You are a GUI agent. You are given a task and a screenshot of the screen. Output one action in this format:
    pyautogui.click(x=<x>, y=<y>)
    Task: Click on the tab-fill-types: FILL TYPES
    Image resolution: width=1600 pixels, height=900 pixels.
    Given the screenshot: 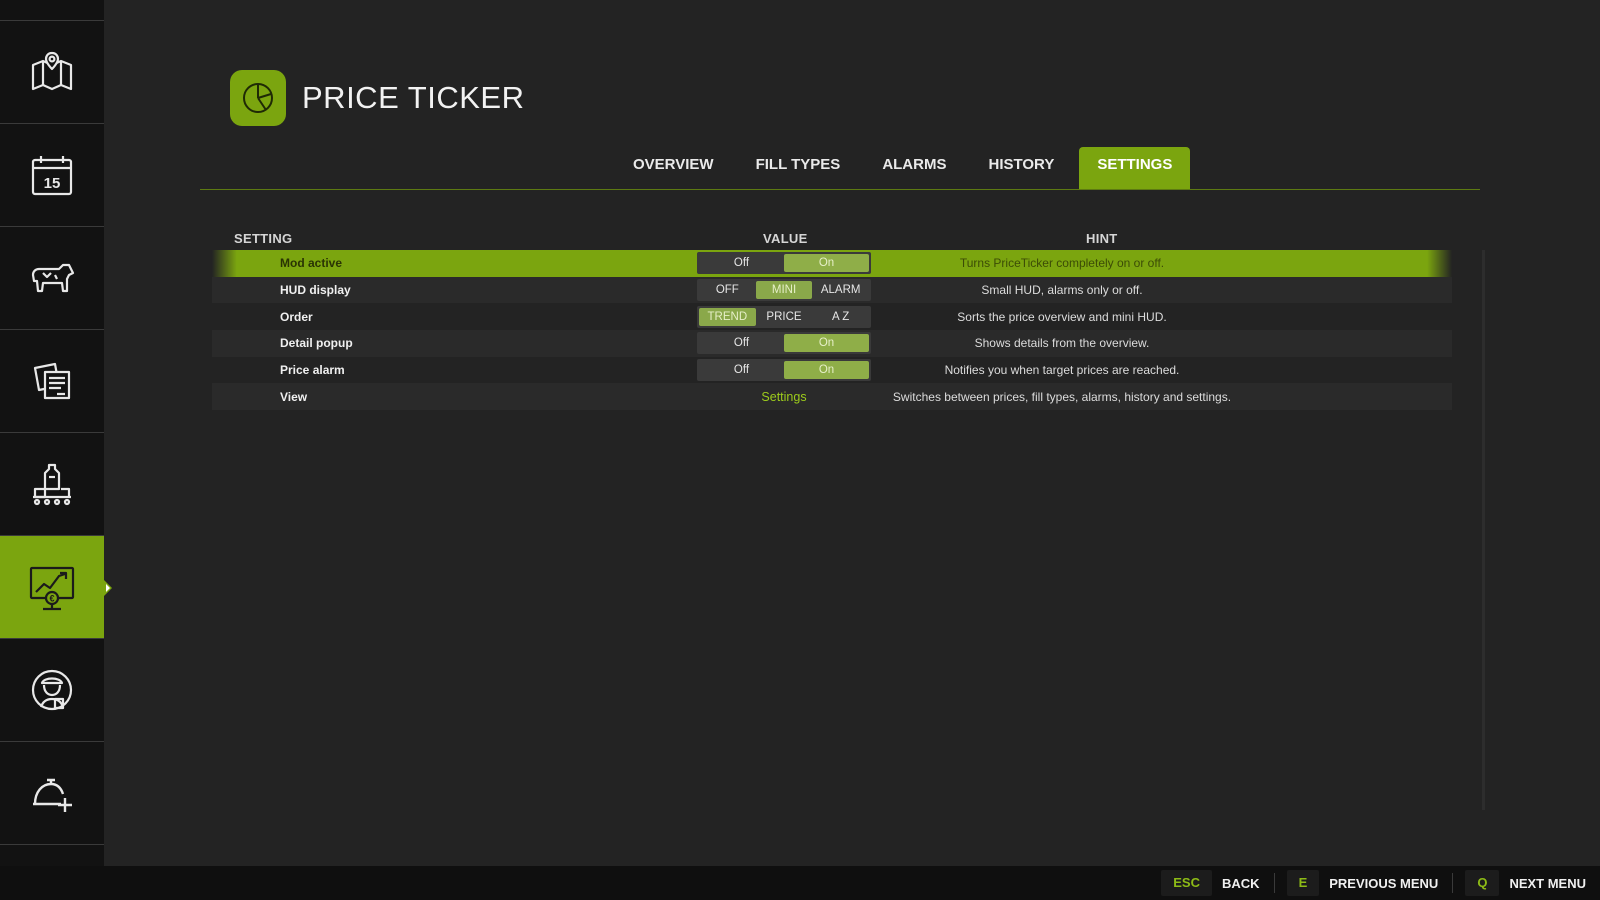 What is the action you would take?
    pyautogui.click(x=798, y=168)
    